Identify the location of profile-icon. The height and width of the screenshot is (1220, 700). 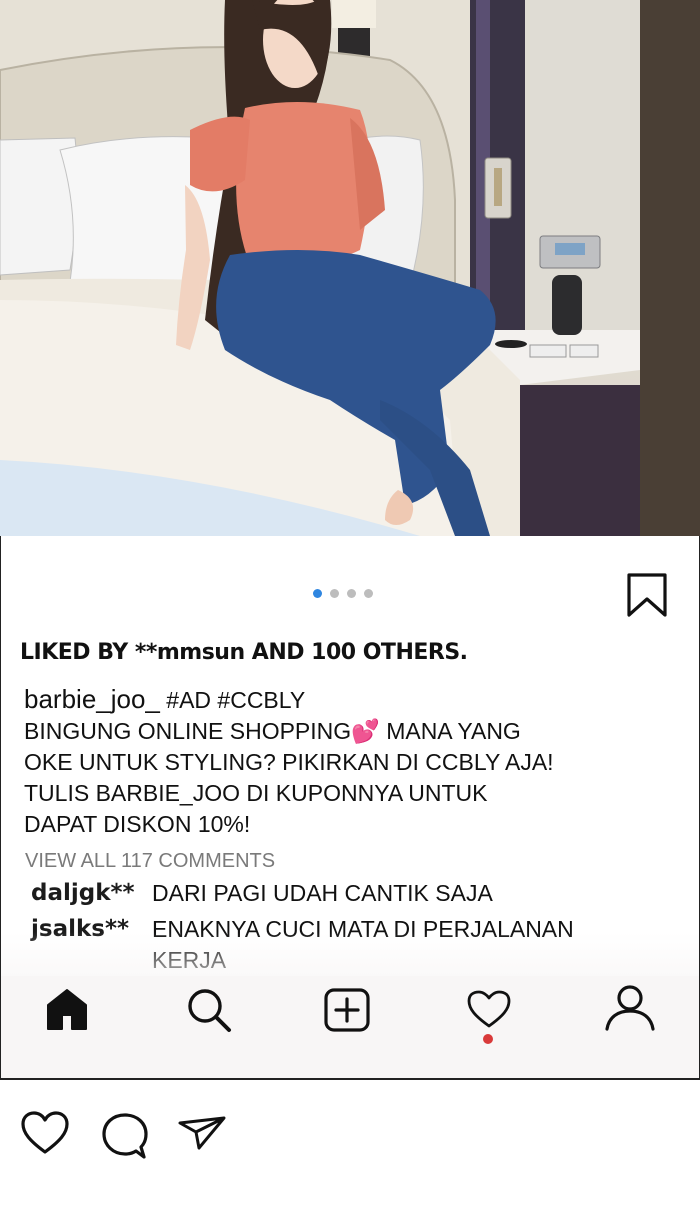
(630, 1008).